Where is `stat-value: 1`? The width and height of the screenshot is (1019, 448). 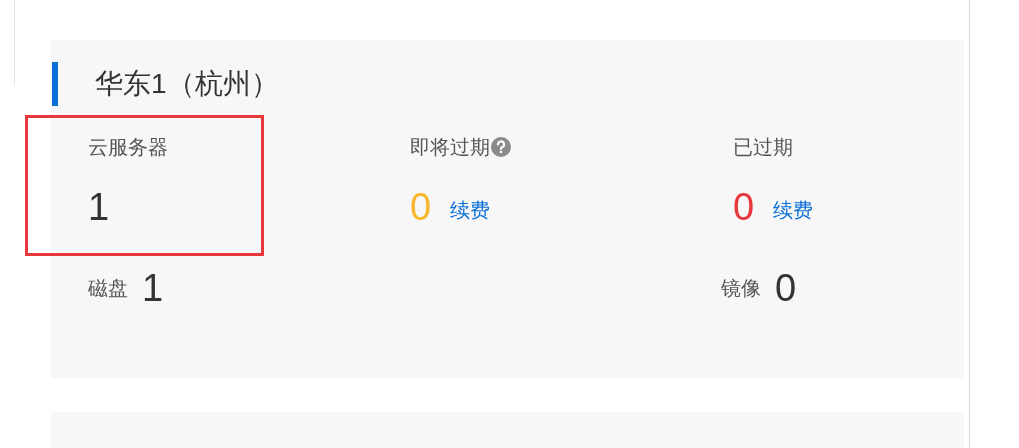 stat-value: 1 is located at coordinates (99, 207).